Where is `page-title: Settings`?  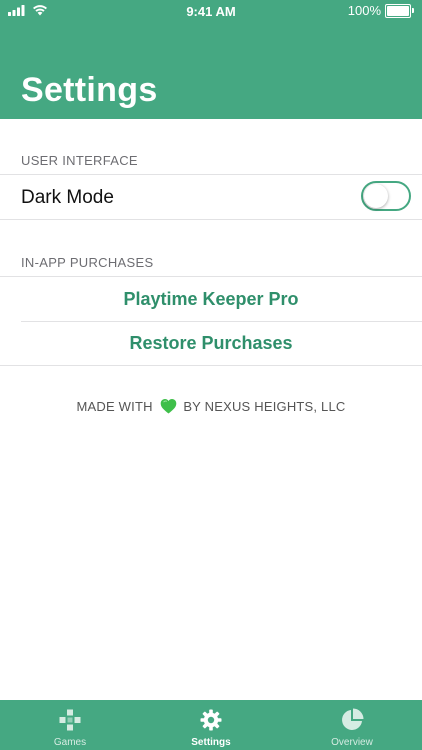
page-title: Settings is located at coordinates (89, 90).